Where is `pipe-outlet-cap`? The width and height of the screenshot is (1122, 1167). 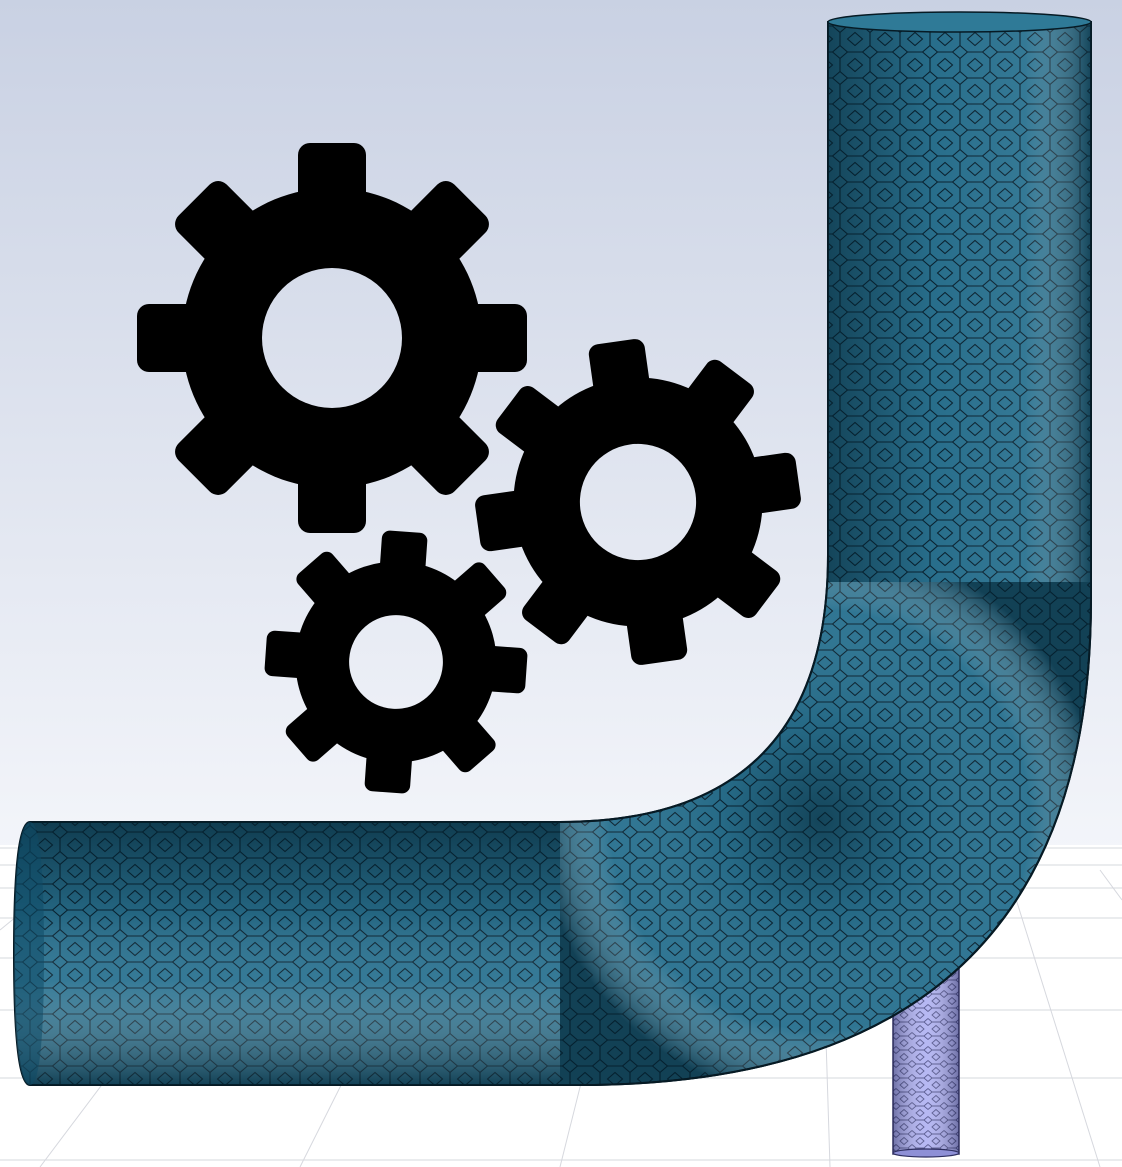 pipe-outlet-cap is located at coordinates (959, 22).